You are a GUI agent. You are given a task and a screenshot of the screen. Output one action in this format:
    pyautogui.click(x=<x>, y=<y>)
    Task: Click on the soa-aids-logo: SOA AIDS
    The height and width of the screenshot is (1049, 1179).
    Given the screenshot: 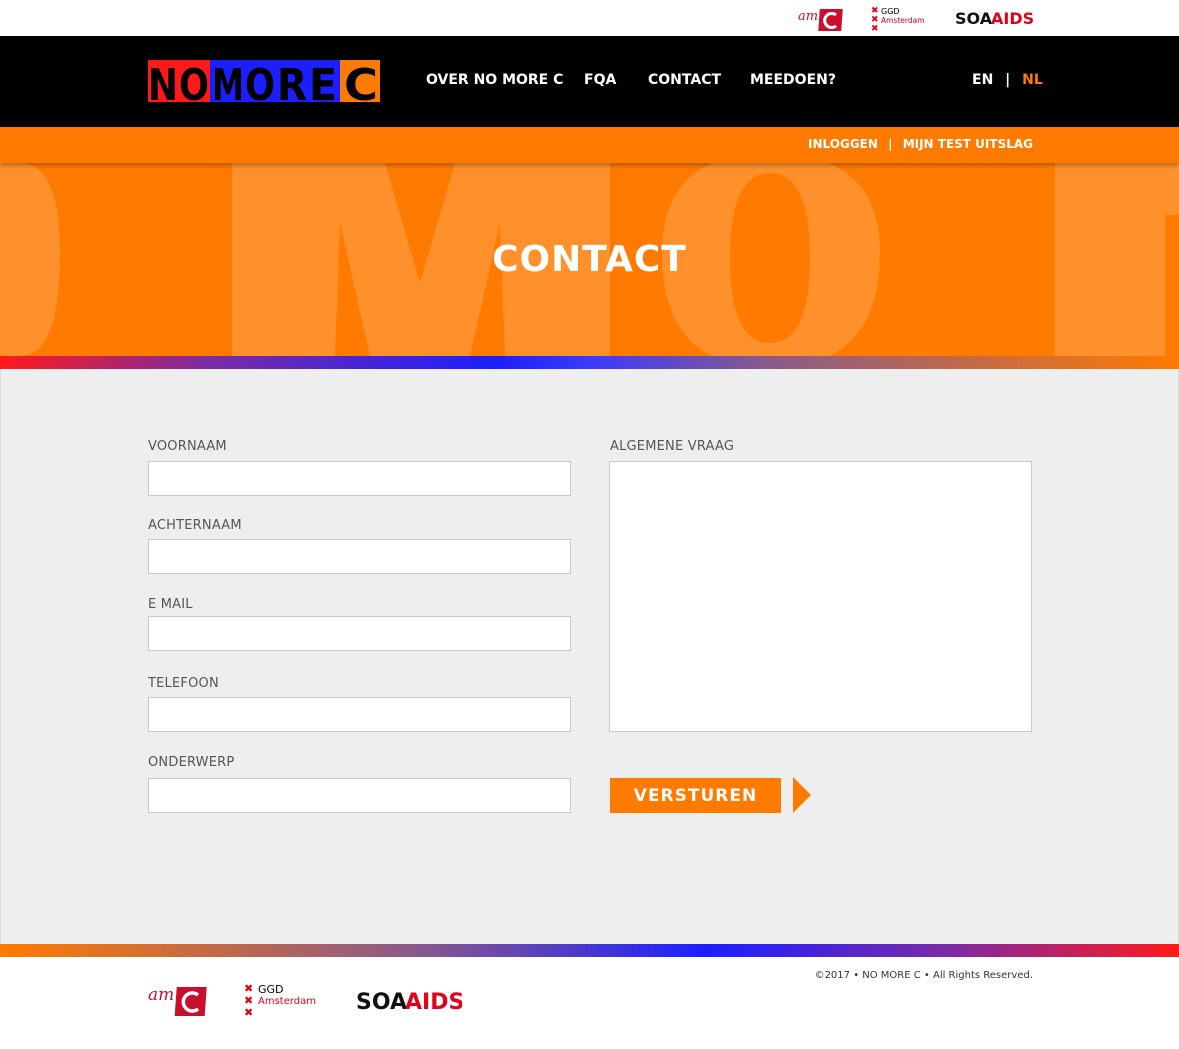 What is the action you would take?
    pyautogui.click(x=995, y=18)
    